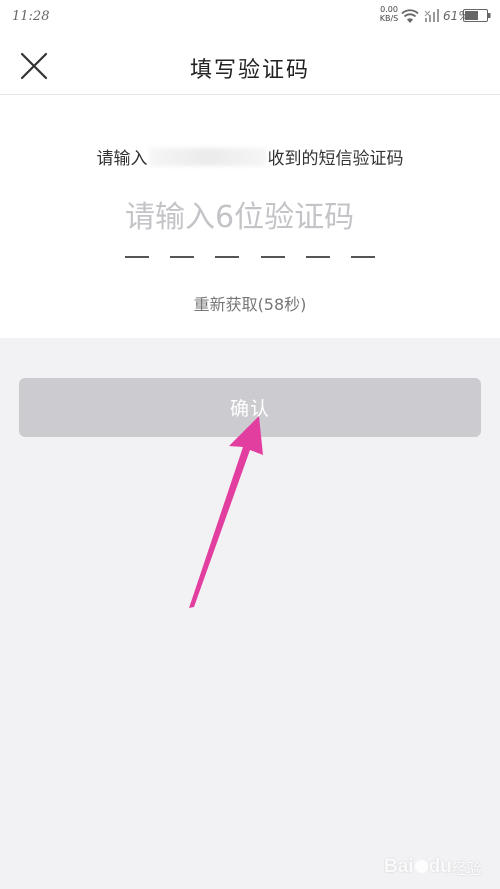 Image resolution: width=500 pixels, height=889 pixels. What do you see at coordinates (410, 16) in the screenshot?
I see `wifi-icon` at bounding box center [410, 16].